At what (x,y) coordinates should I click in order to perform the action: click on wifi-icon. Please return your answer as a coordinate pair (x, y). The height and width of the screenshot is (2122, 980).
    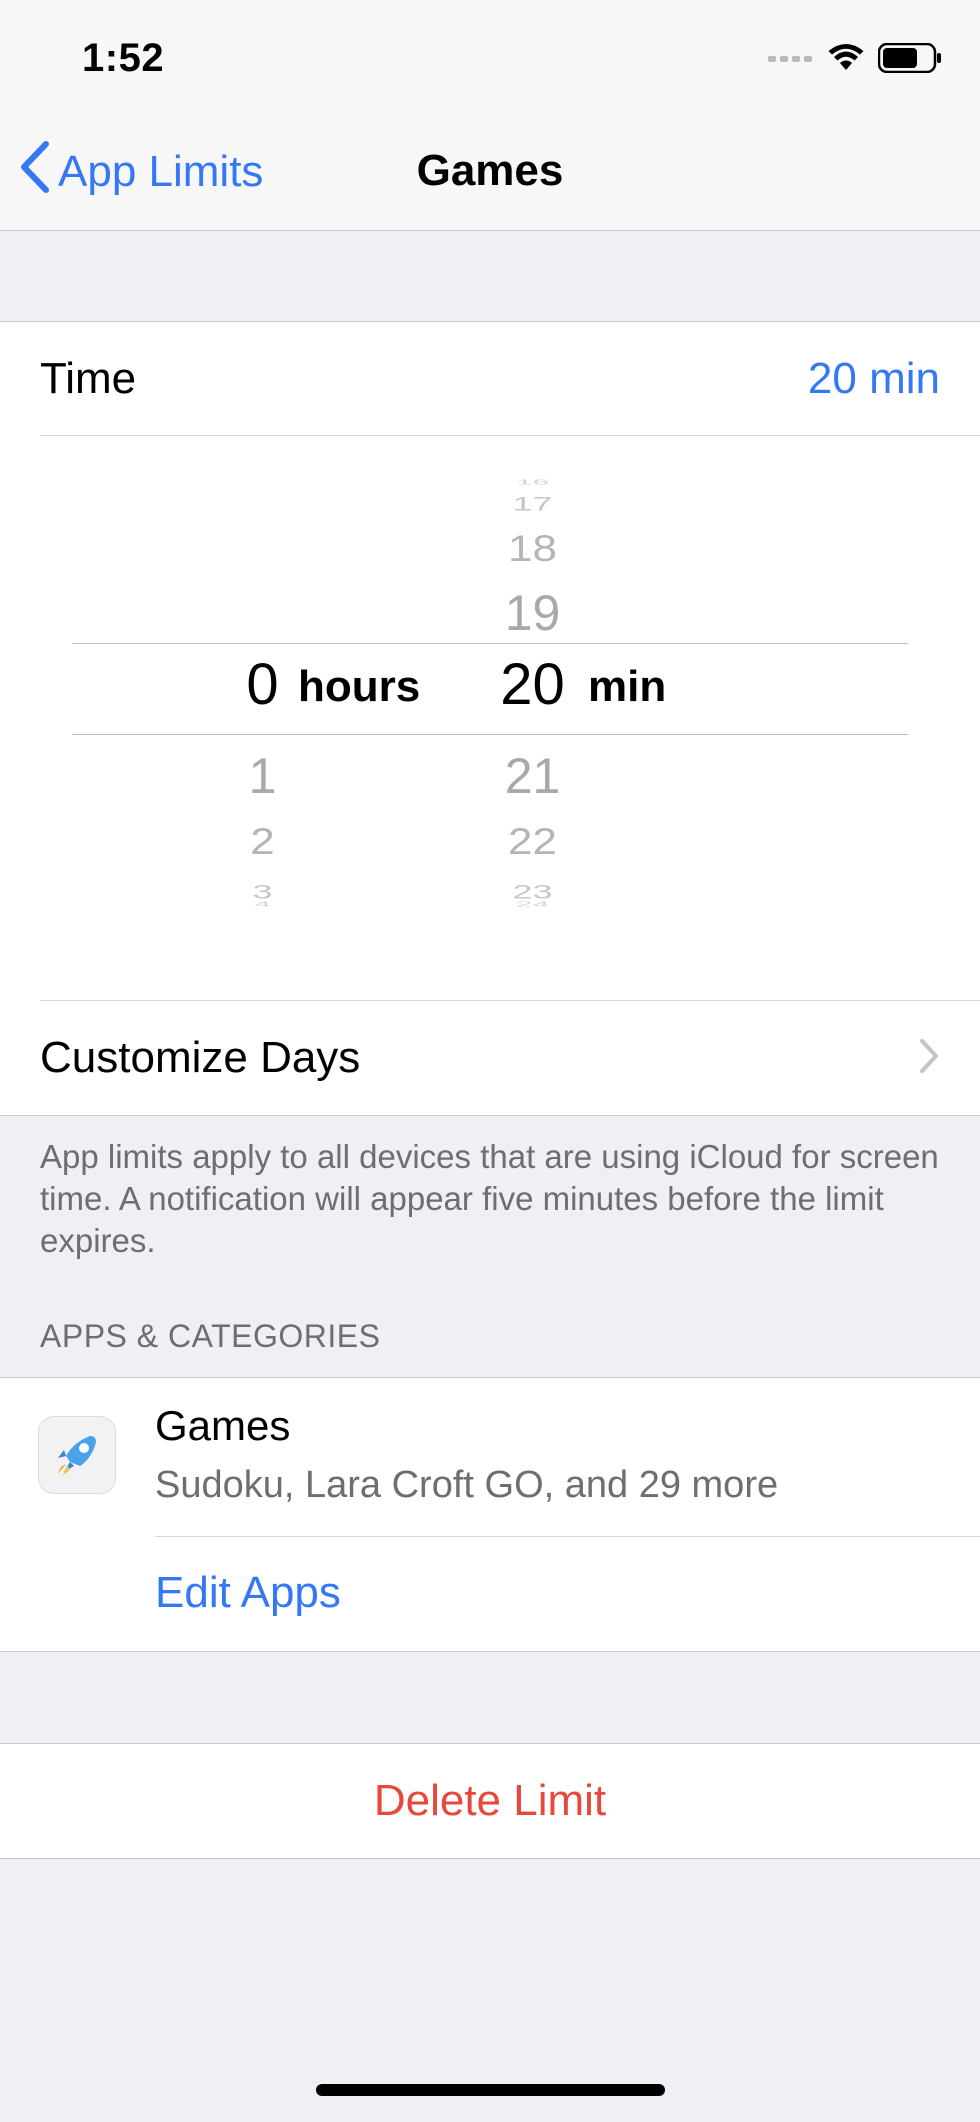
    Looking at the image, I should click on (846, 60).